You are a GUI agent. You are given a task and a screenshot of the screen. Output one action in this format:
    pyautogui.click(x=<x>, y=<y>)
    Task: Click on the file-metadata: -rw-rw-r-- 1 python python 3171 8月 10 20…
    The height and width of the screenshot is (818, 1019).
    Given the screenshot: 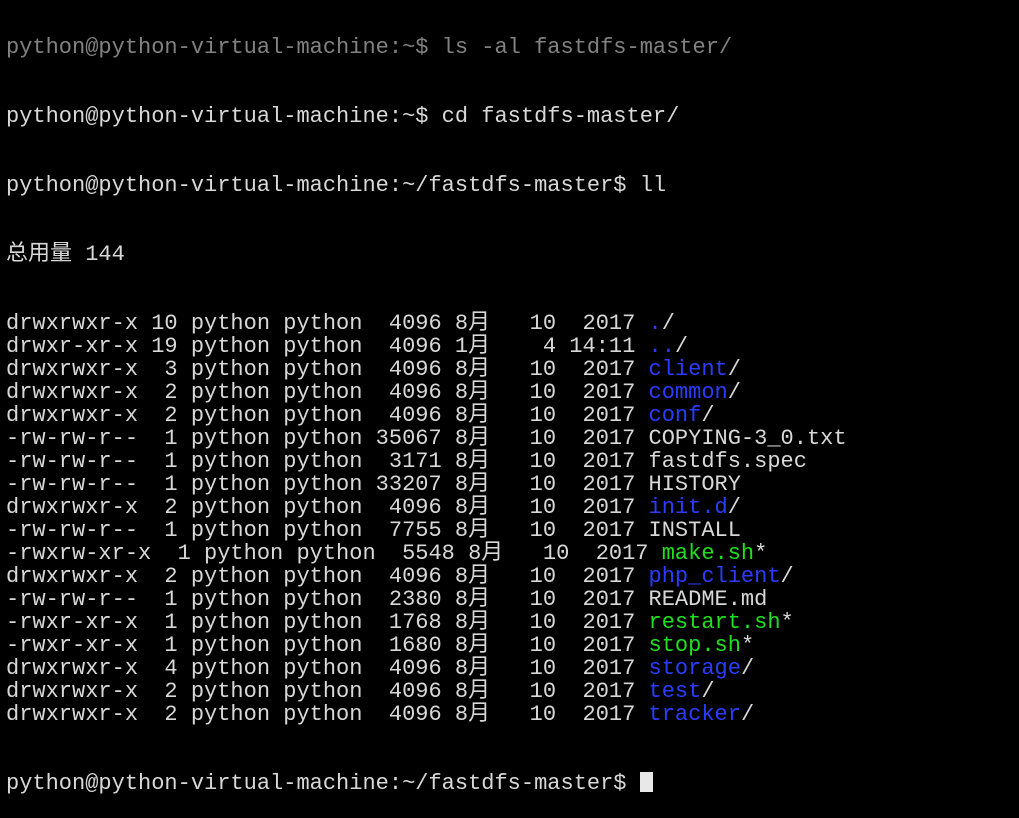 What is the action you would take?
    pyautogui.click(x=327, y=461)
    